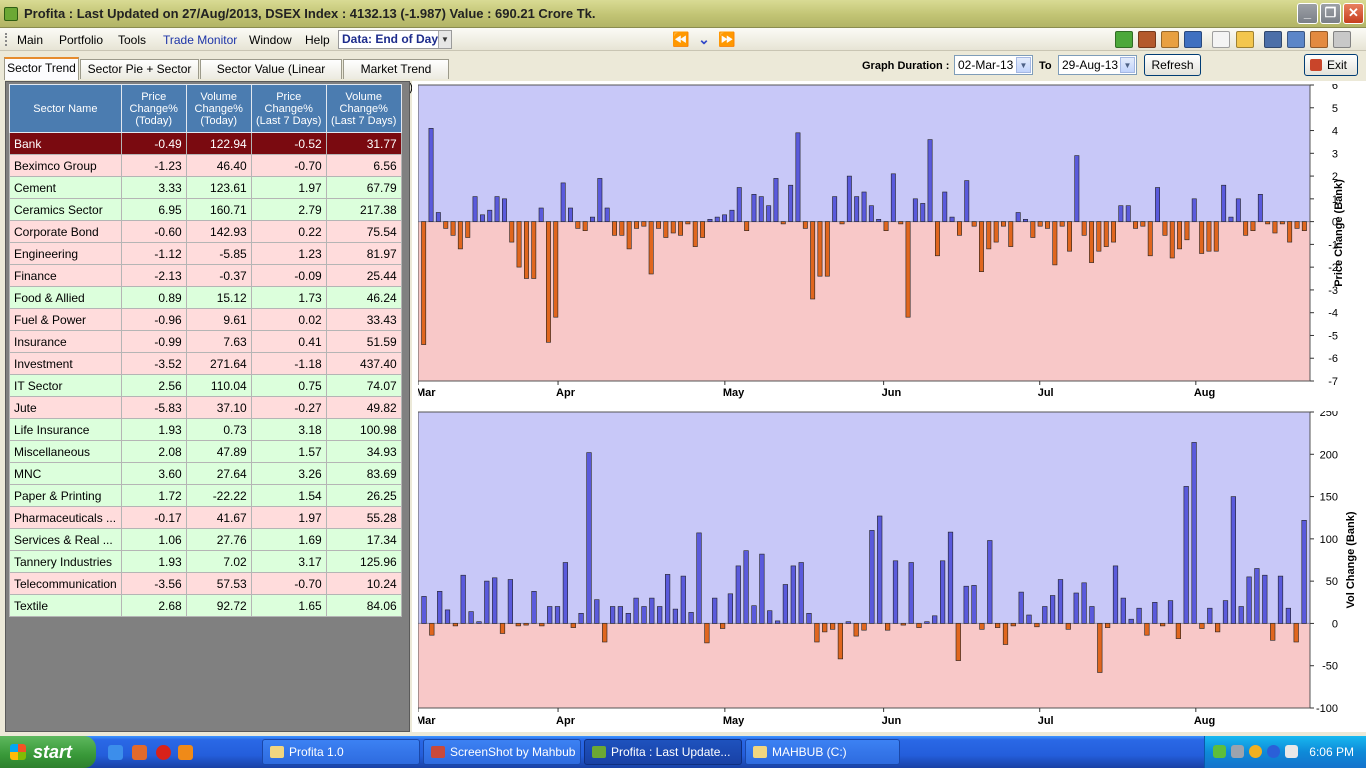 The width and height of the screenshot is (1366, 768). Describe the element at coordinates (1237, 751) in the screenshot. I see `volume-icon` at that location.